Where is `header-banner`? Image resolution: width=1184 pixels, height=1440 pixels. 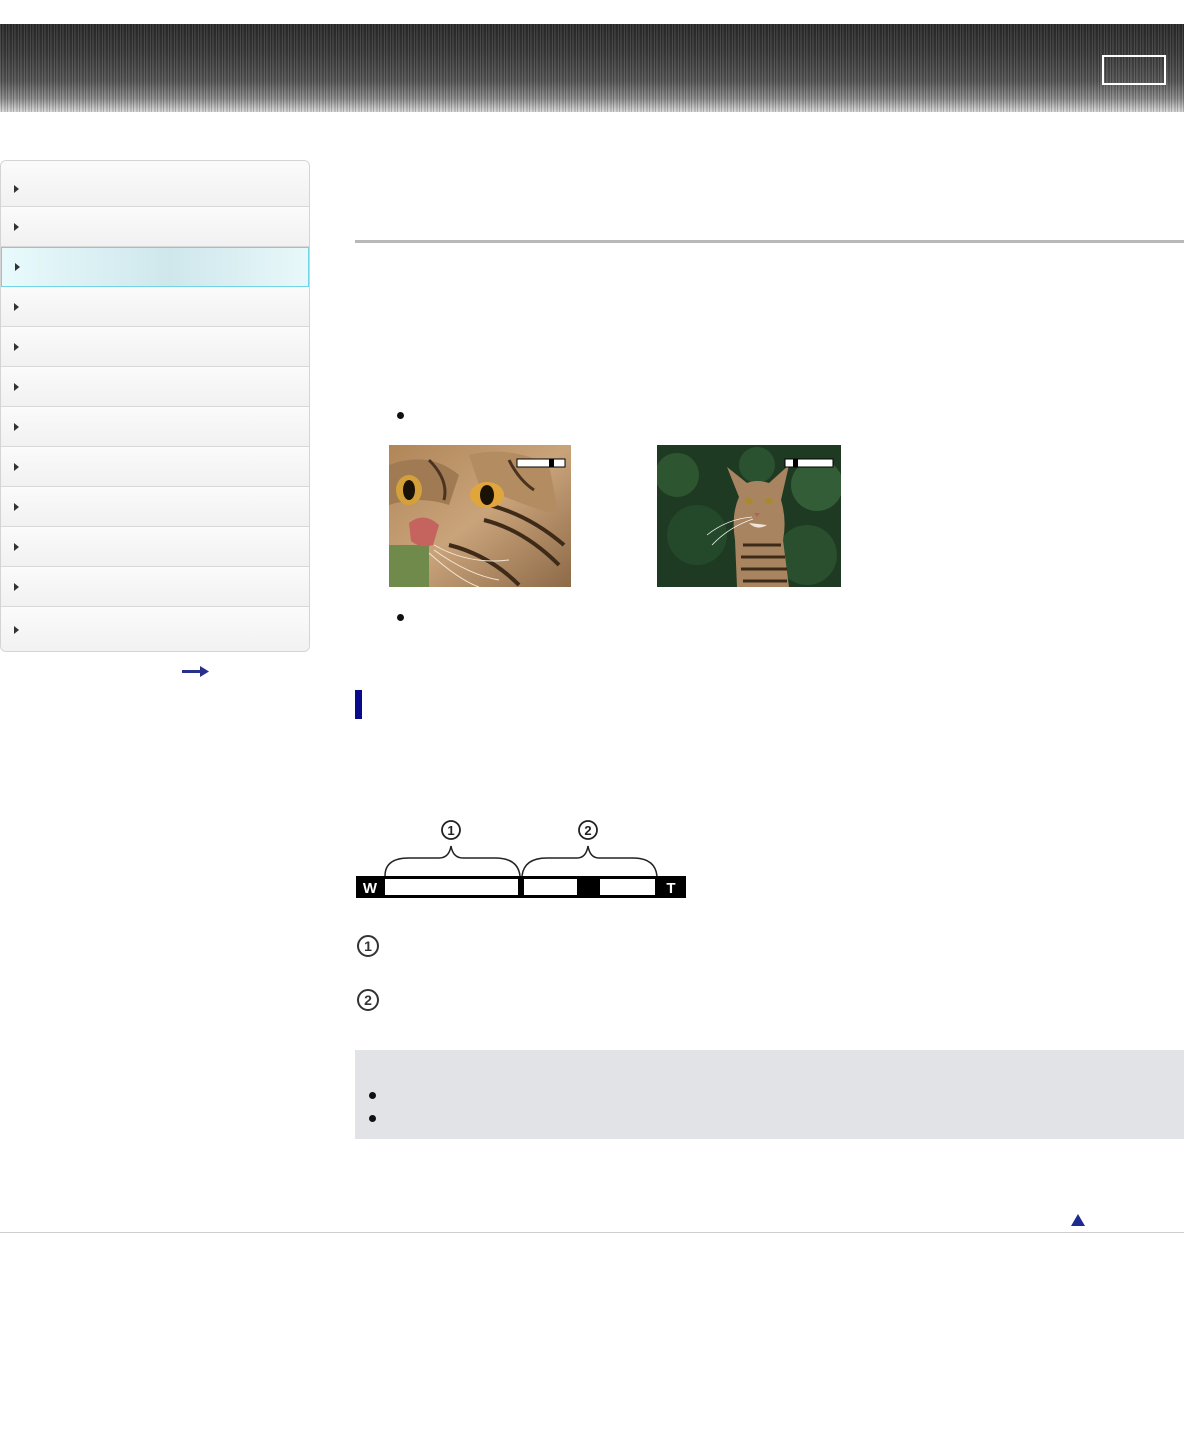
header-banner is located at coordinates (592, 68).